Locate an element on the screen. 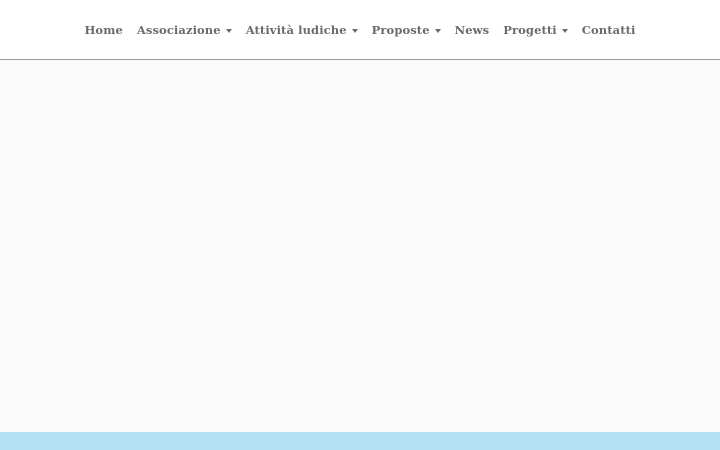 This screenshot has width=720, height=450. nav-item-label: Attività ludiche is located at coordinates (296, 30).